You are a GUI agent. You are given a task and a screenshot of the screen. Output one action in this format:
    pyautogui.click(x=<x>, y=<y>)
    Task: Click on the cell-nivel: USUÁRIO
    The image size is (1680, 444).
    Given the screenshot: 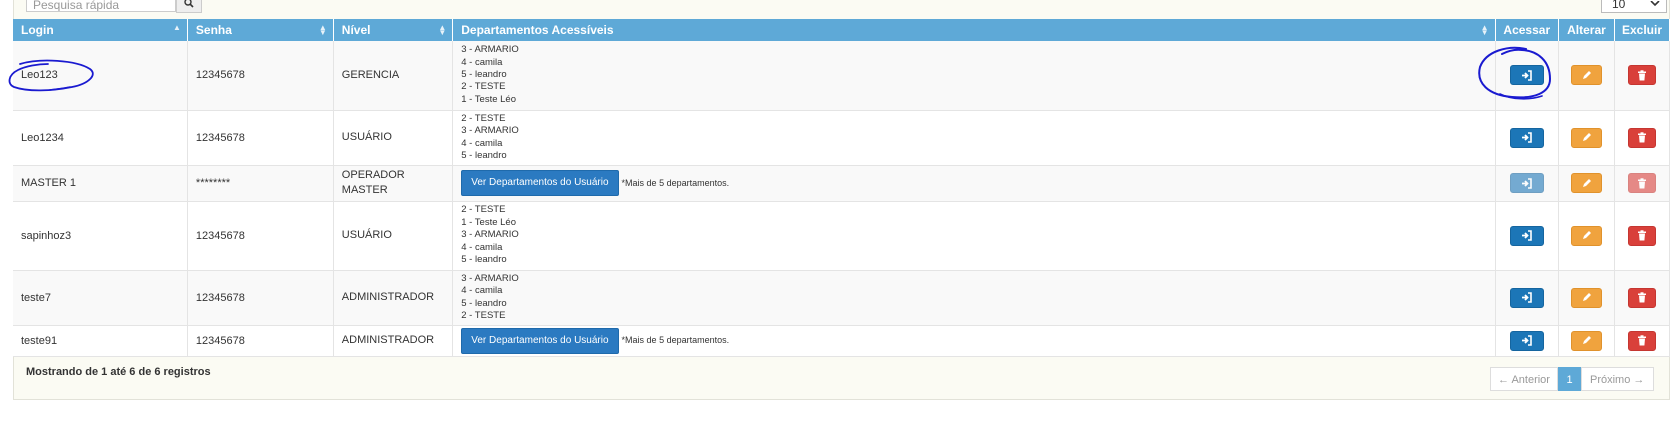 What is the action you would take?
    pyautogui.click(x=393, y=138)
    